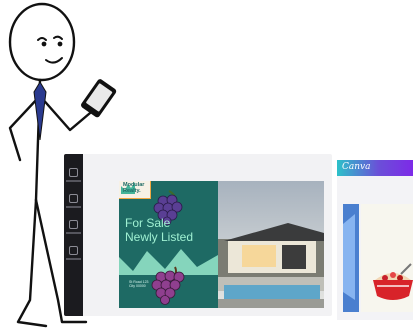  Describe the element at coordinates (393, 281) in the screenshot. I see `salad-bowl-icon` at that location.